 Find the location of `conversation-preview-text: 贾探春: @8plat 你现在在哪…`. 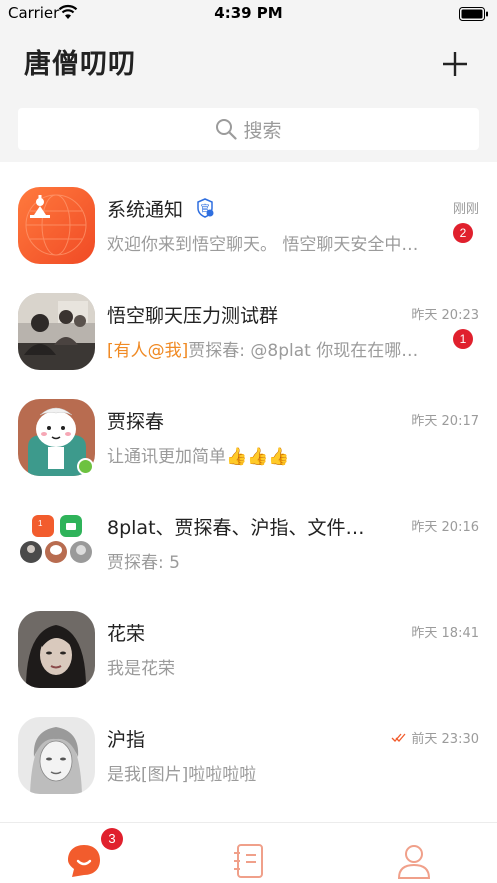

conversation-preview-text: 贾探春: @8plat 你现在在哪… is located at coordinates (303, 351).